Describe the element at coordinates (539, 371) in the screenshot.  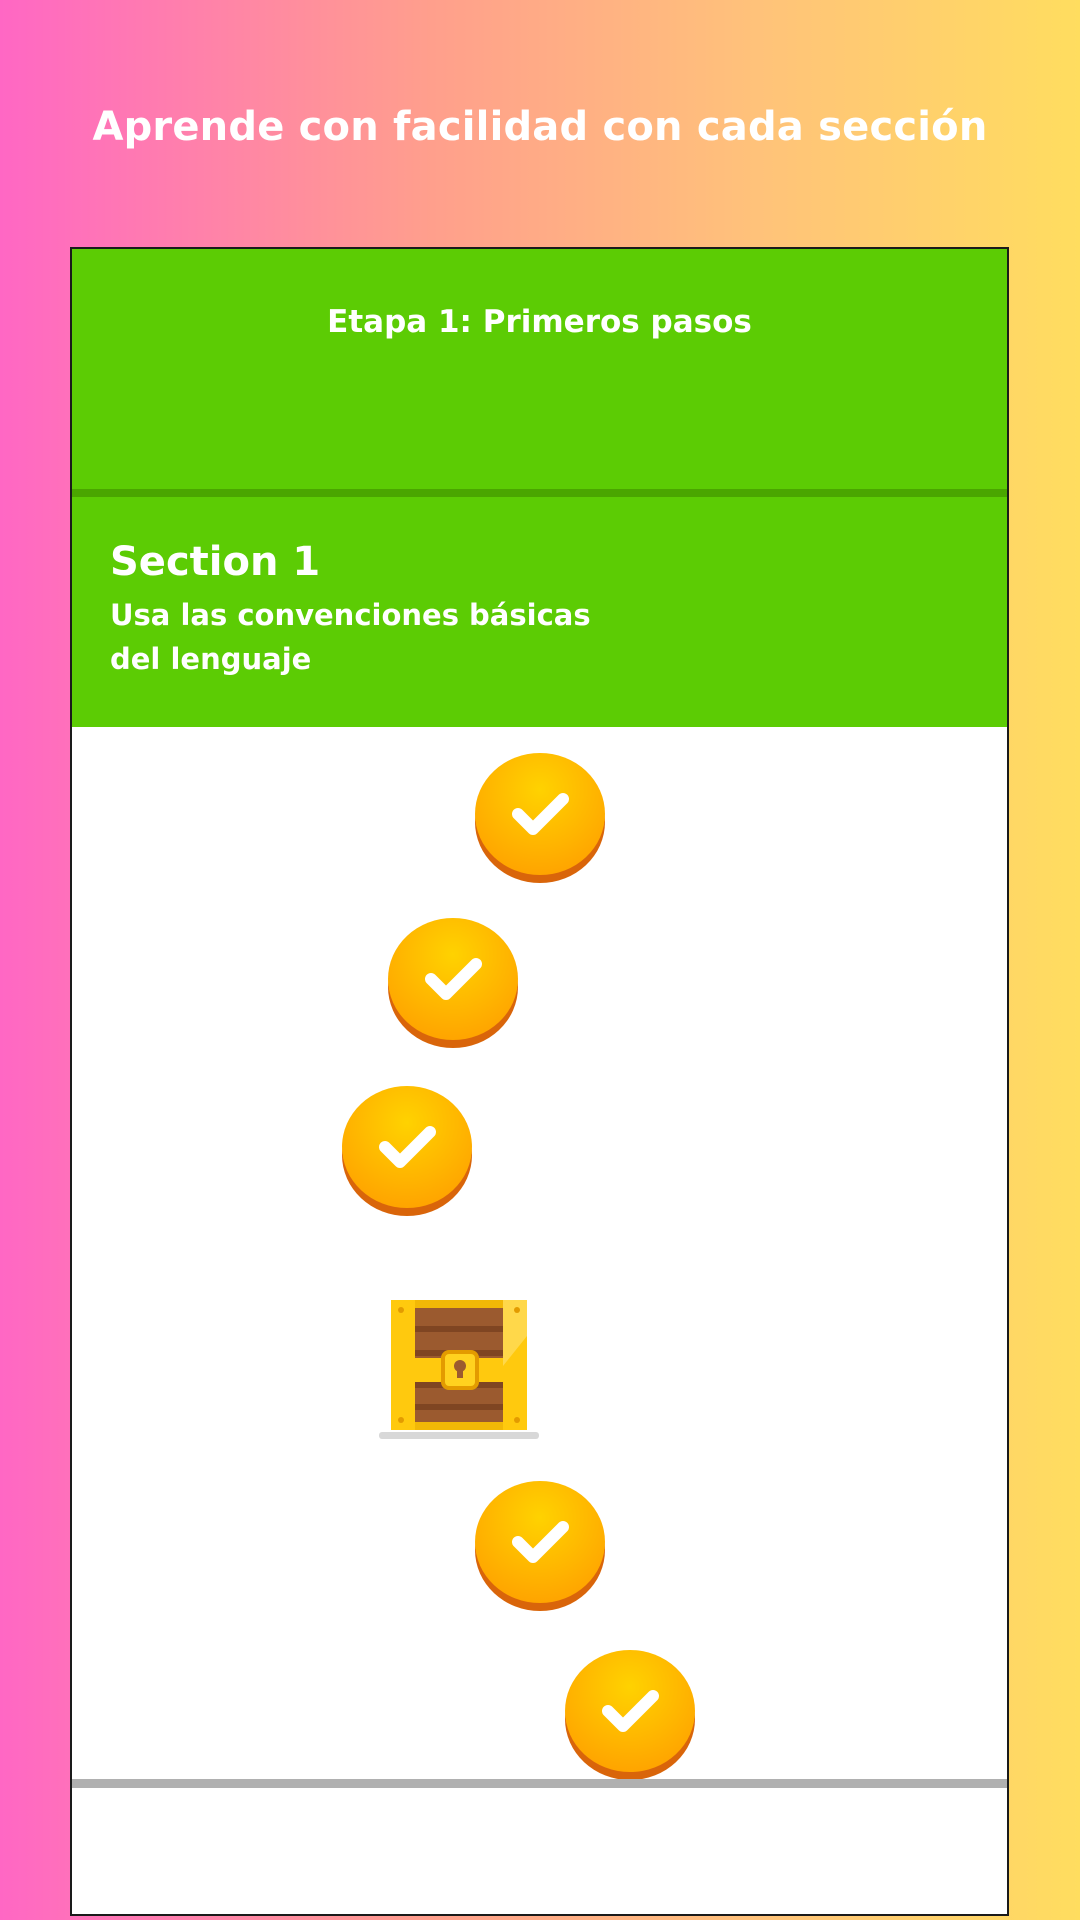
I see `stage-header: Etapa 1: Primeros pasos` at that location.